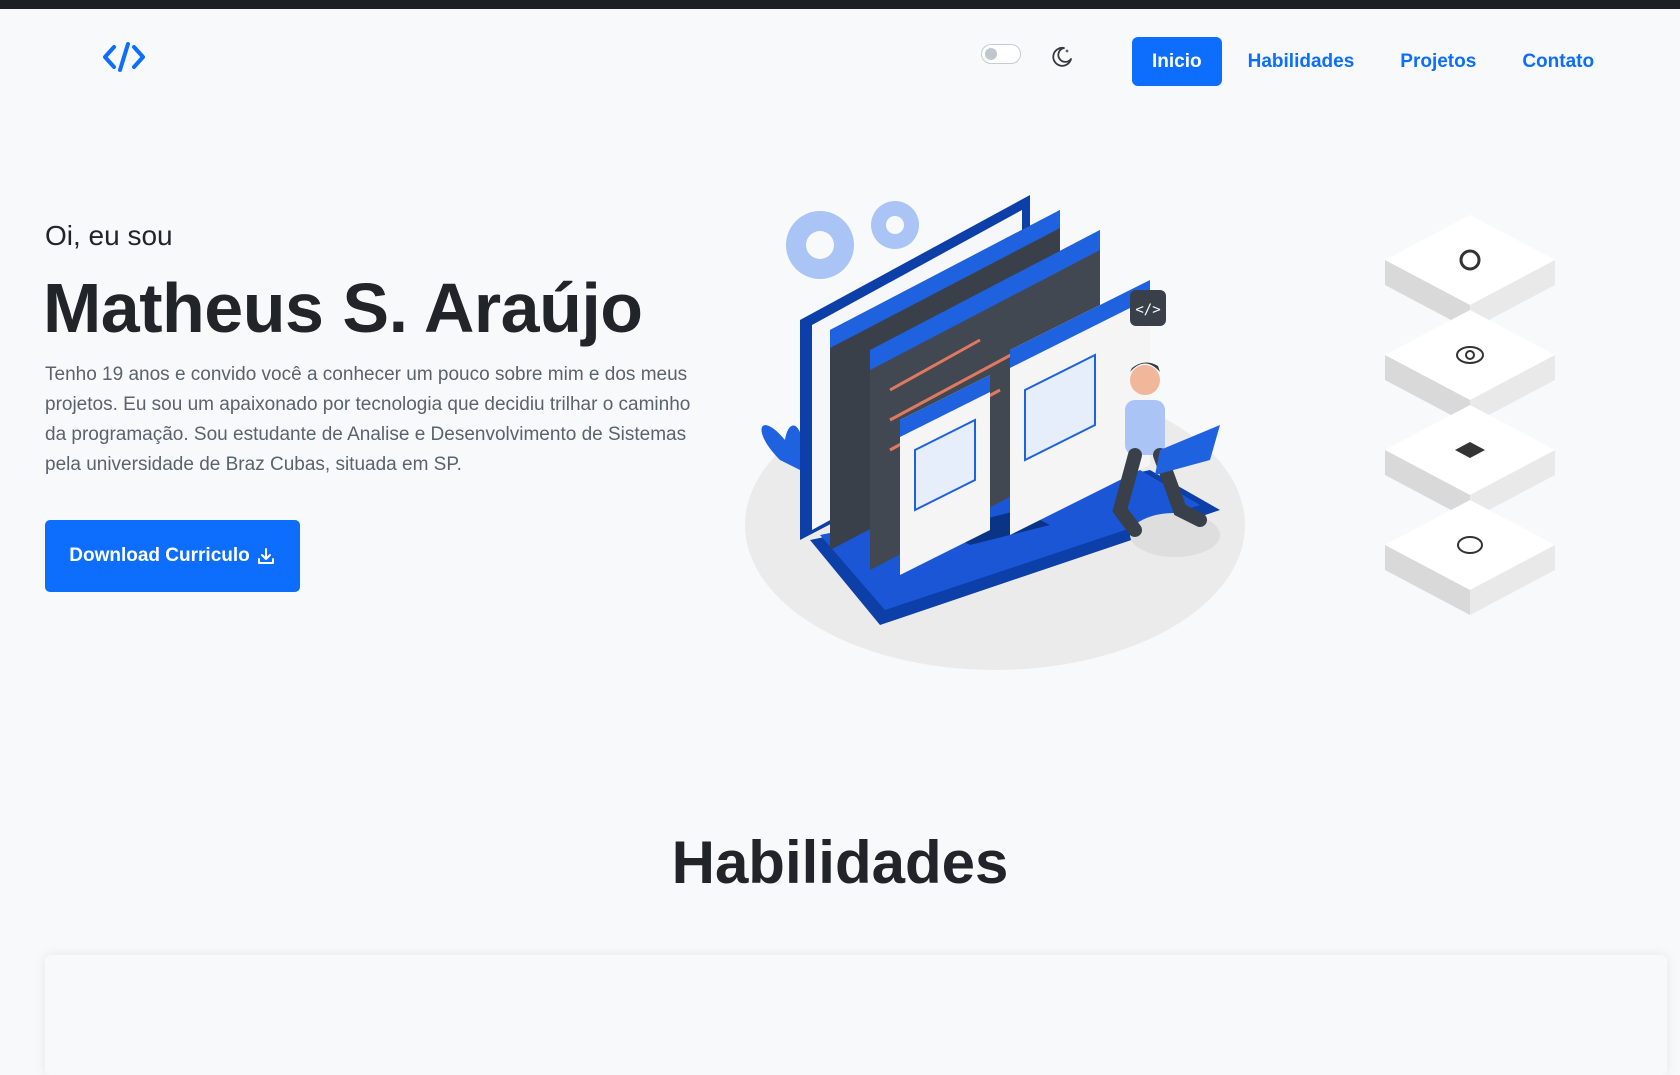  I want to click on navbar: Inicio Habilidades Projetos Contato, so click(840, 54).